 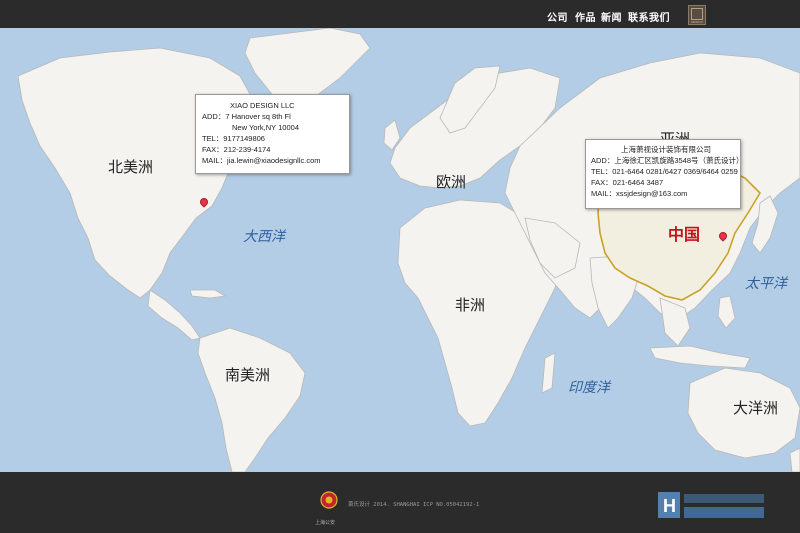 What do you see at coordinates (548, 373) in the screenshot?
I see `madagascar-shape` at bounding box center [548, 373].